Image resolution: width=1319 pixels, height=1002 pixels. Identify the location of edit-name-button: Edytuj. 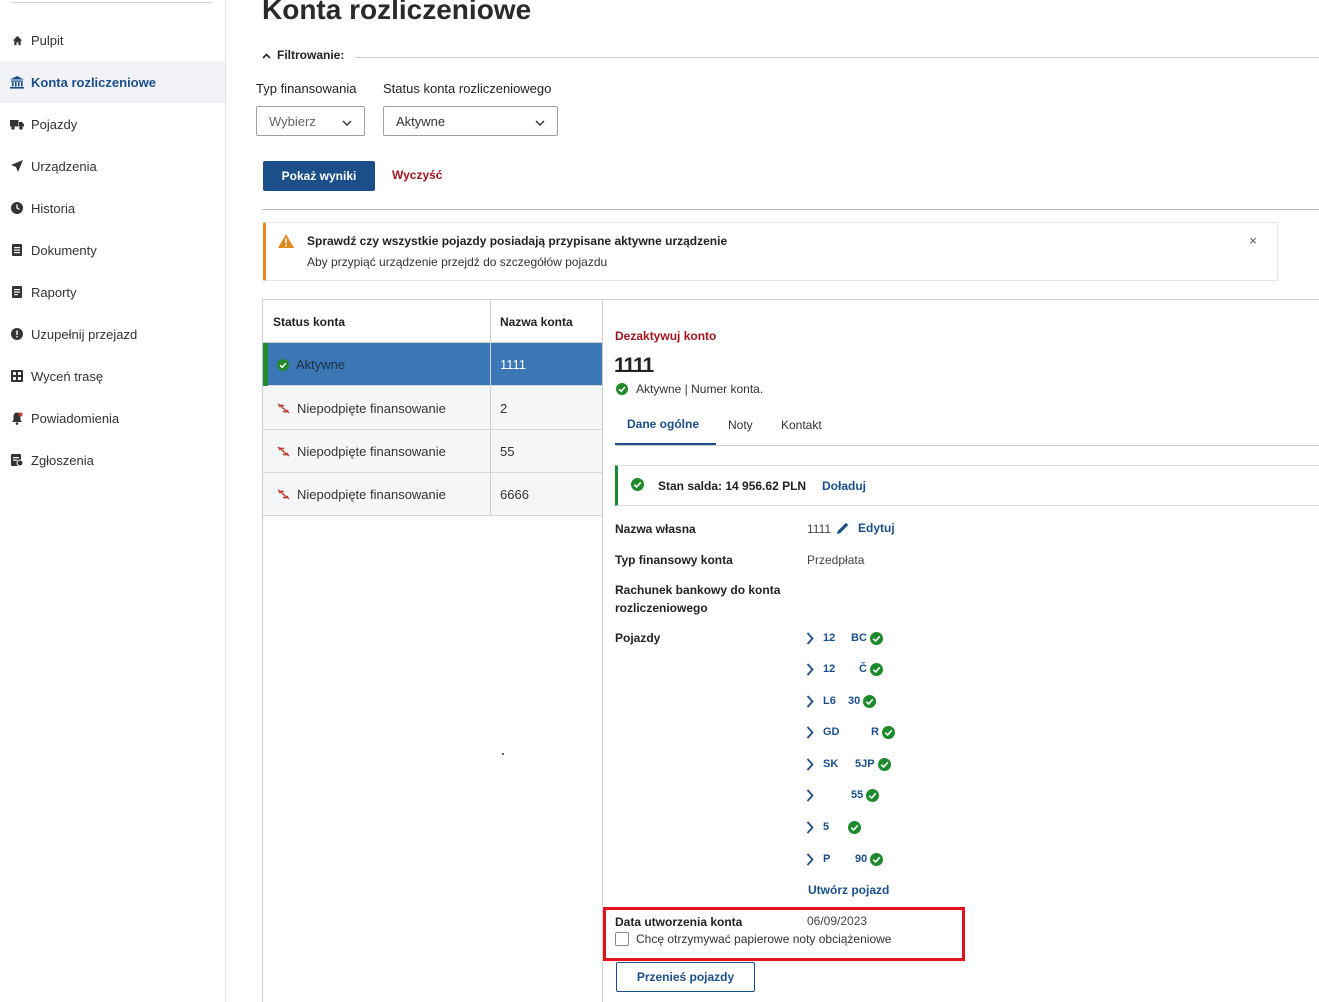
(865, 528).